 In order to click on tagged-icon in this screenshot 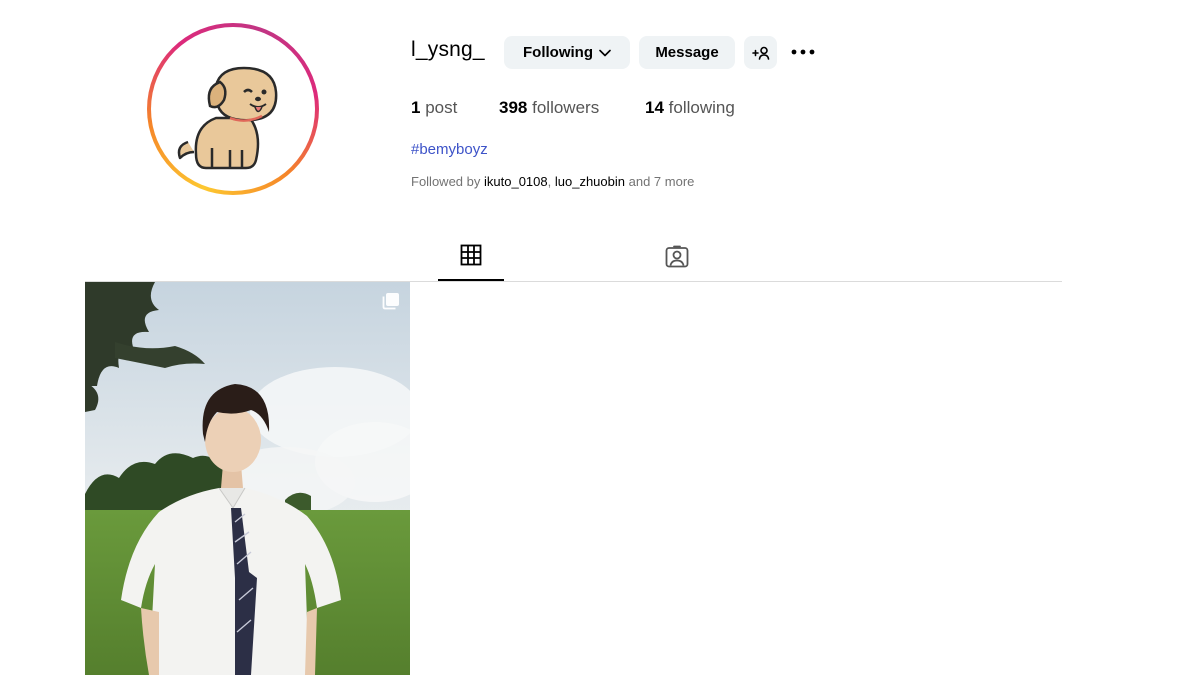, I will do `click(677, 256)`.